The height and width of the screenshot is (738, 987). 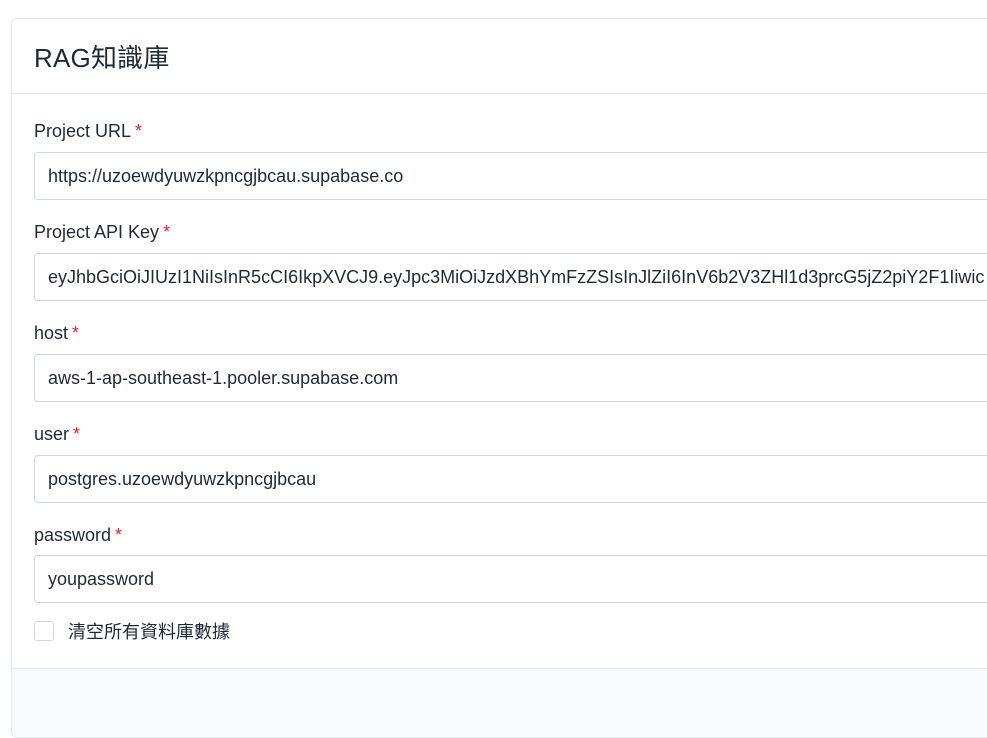 What do you see at coordinates (149, 631) in the screenshot?
I see `clear-all-label: 清空所有資料庫數據` at bounding box center [149, 631].